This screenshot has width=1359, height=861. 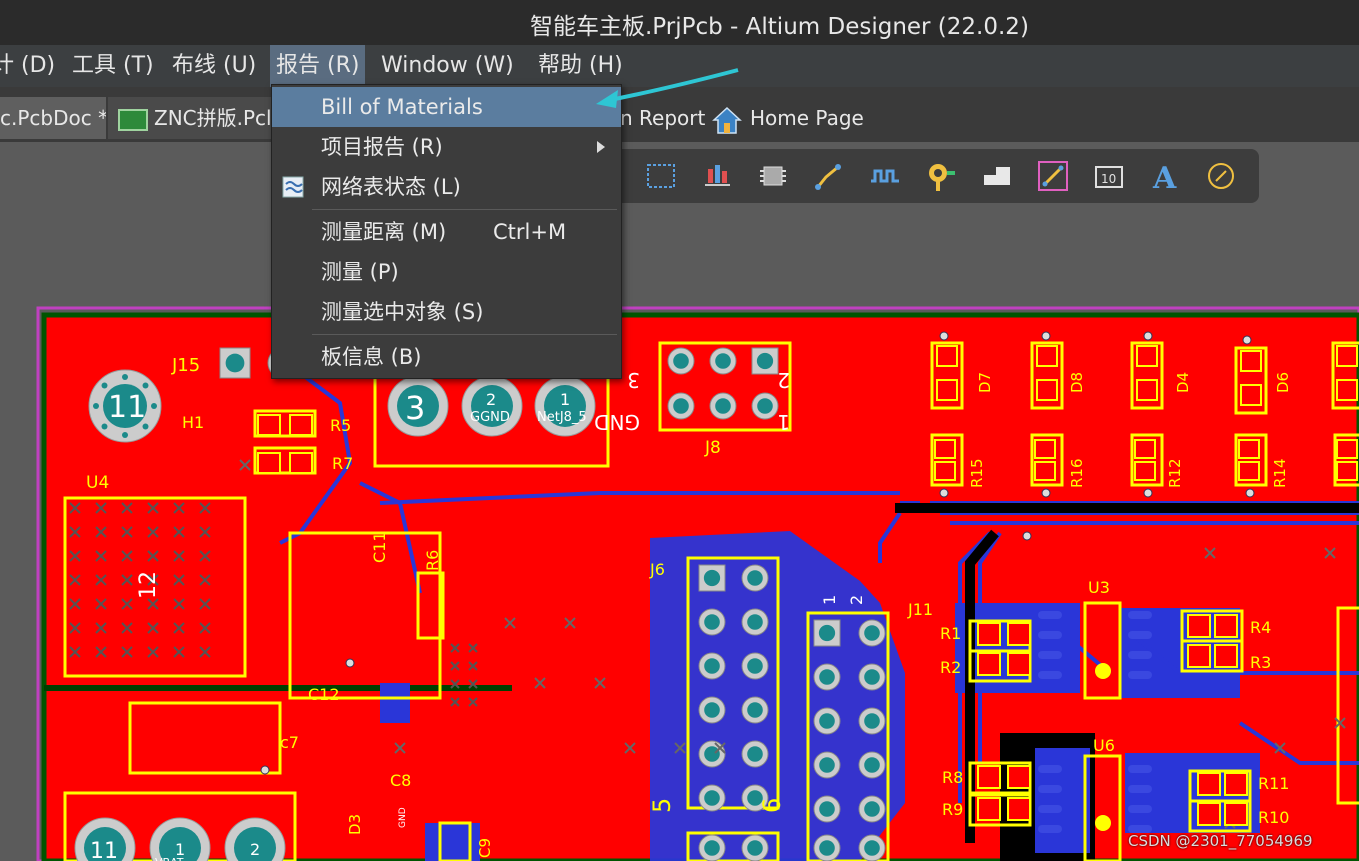 What do you see at coordinates (464, 209) in the screenshot?
I see `menu-separator` at bounding box center [464, 209].